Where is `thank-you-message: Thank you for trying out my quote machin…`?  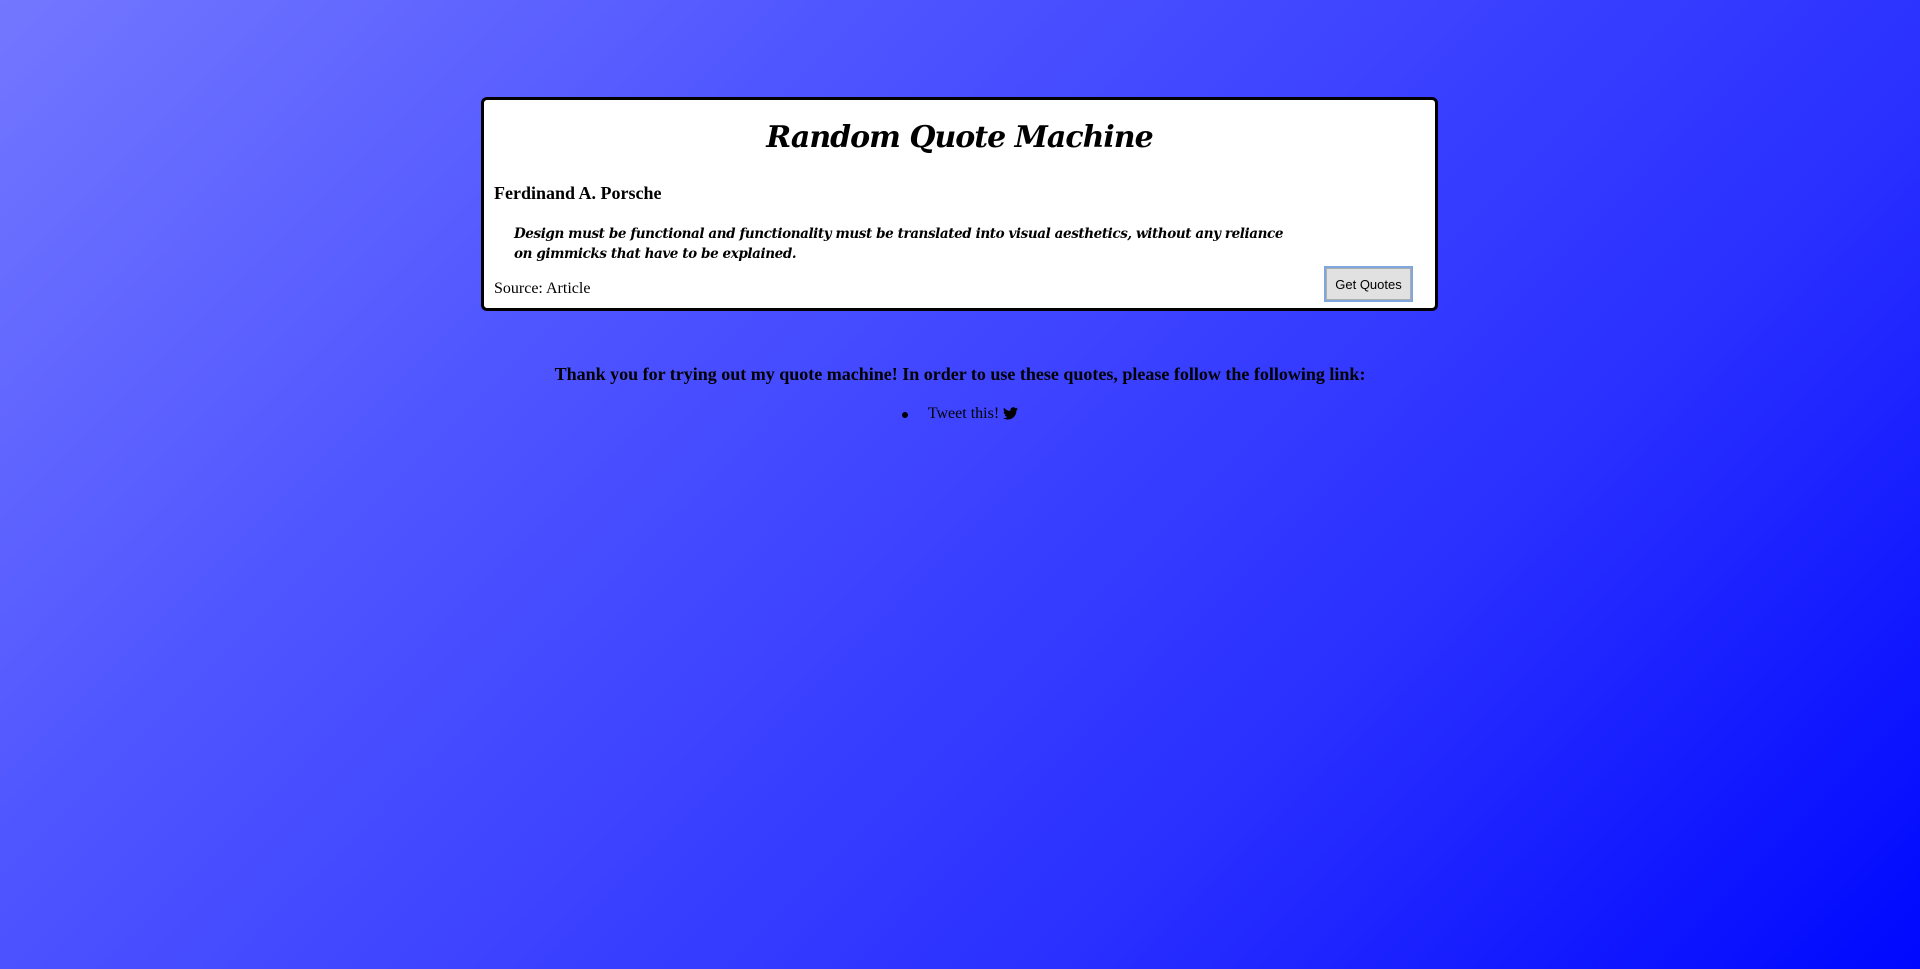
thank-you-message: Thank you for trying out my quote machin… is located at coordinates (960, 374).